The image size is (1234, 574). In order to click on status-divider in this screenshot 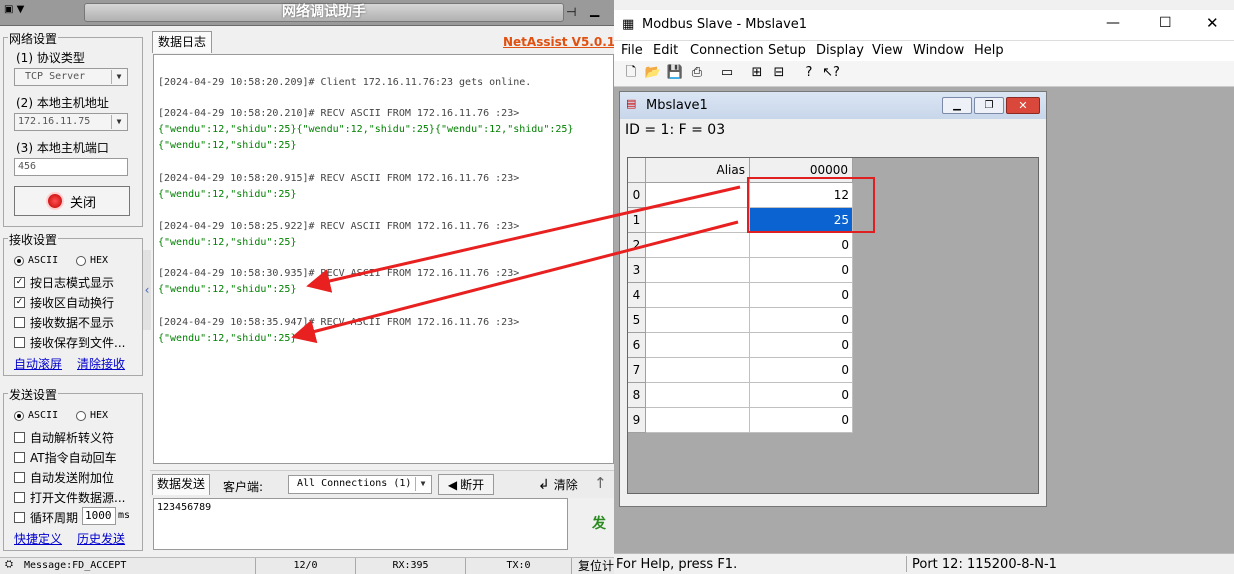, I will do `click(906, 564)`.